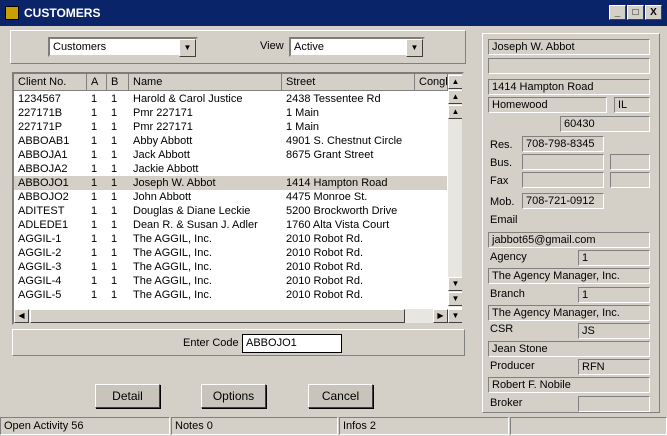  What do you see at coordinates (39, 99) in the screenshot?
I see `table-cell: 1234567` at bounding box center [39, 99].